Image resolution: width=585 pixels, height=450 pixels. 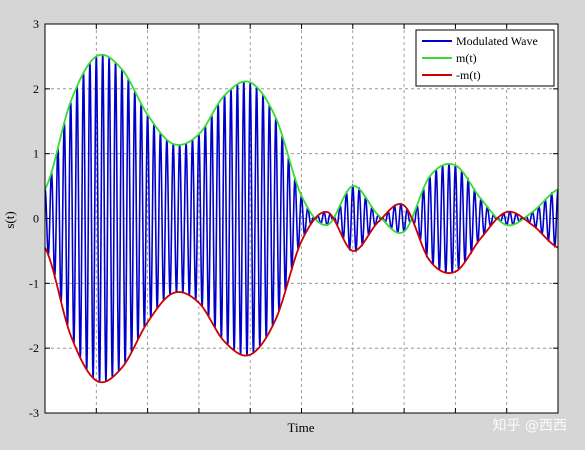 I want to click on y-tick-label: 2, so click(x=36, y=89).